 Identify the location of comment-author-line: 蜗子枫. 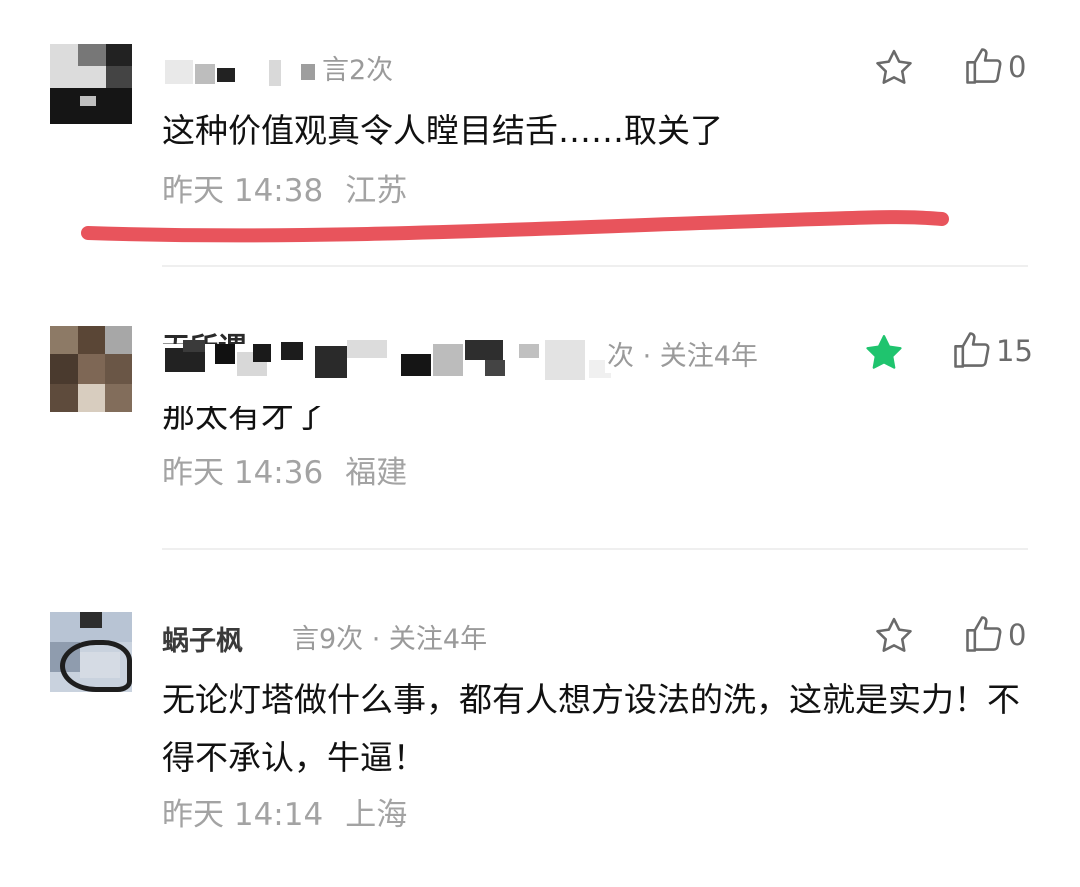
(202, 642).